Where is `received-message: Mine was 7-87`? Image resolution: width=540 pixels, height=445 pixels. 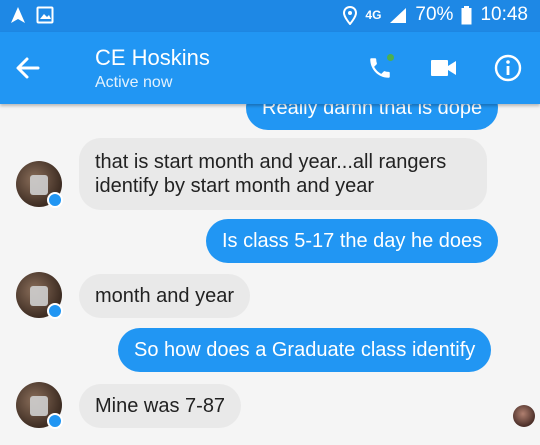 received-message: Mine was 7-87 is located at coordinates (160, 406).